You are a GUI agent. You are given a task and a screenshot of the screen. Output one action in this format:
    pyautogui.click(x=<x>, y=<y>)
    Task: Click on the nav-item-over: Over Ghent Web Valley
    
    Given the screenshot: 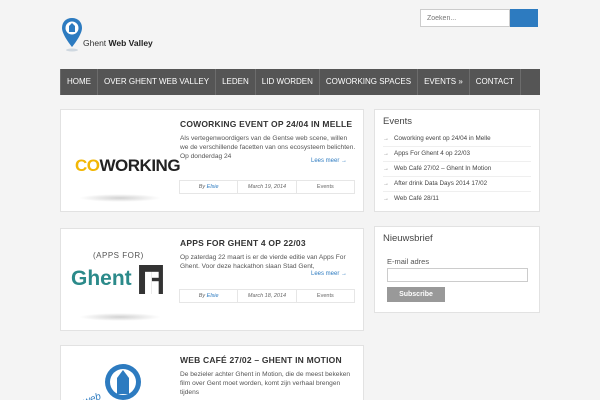 What is the action you would take?
    pyautogui.click(x=157, y=82)
    